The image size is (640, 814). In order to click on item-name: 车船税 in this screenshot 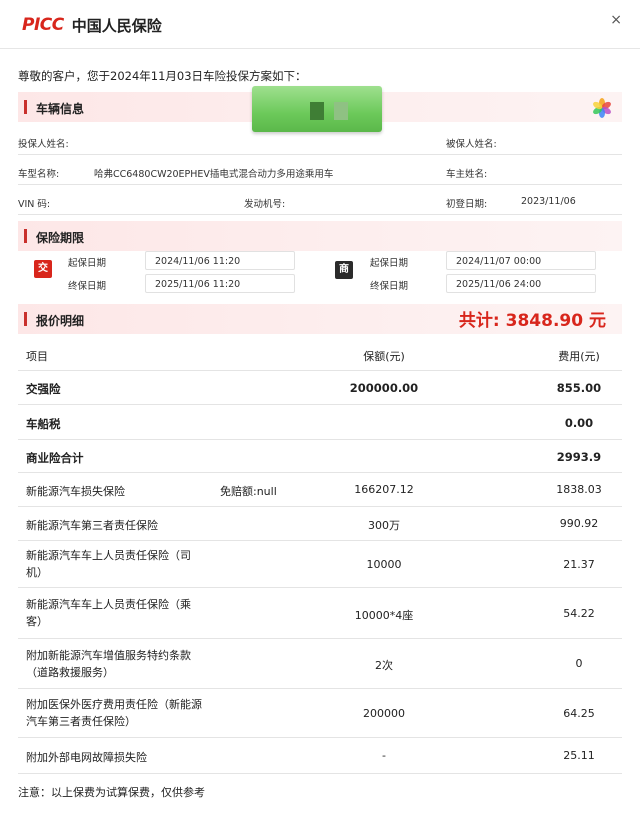, I will do `click(43, 424)`.